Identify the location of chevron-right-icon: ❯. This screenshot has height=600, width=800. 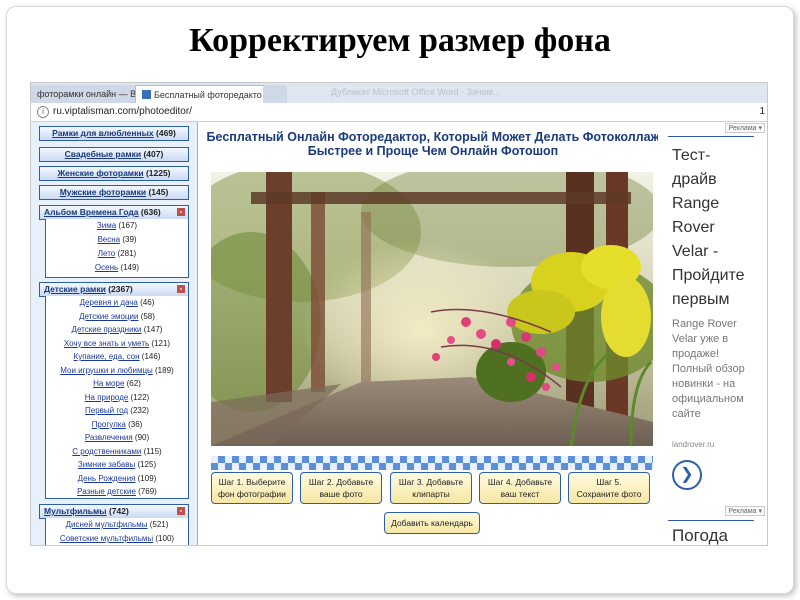
(687, 475).